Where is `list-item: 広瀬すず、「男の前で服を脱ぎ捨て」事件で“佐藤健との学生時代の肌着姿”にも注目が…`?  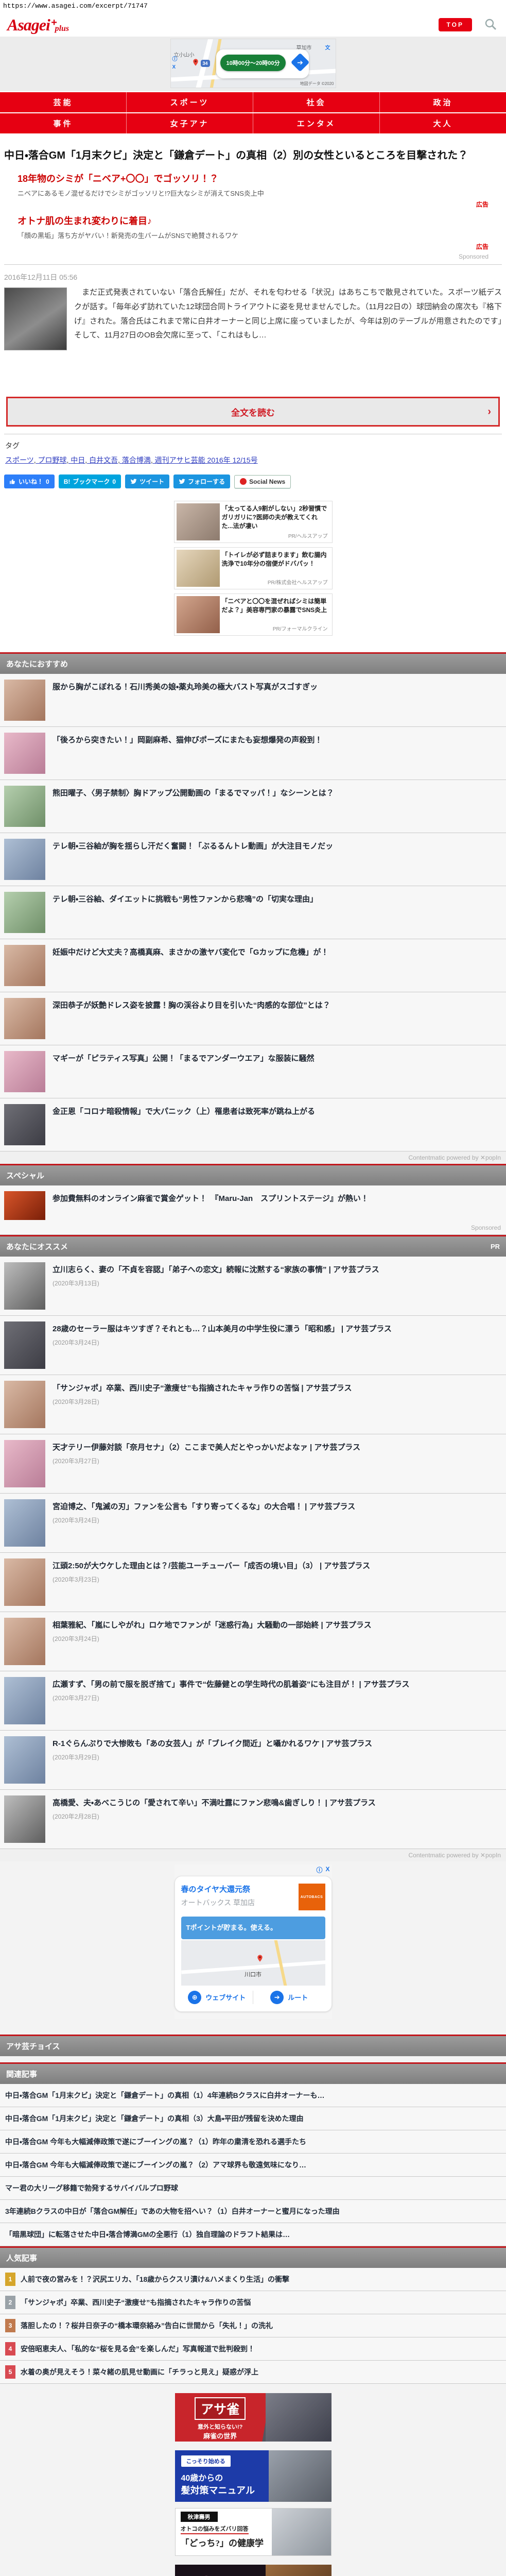 list-item: 広瀬すず、「男の前で服を脱ぎ捨て」事件で“佐藤健との学生時代の肌着姿”にも注目が… is located at coordinates (253, 1701).